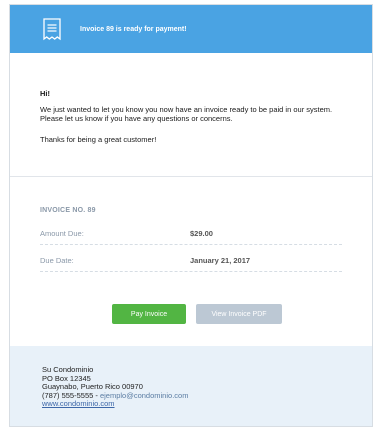 The height and width of the screenshot is (427, 375). Describe the element at coordinates (78, 404) in the screenshot. I see `footer-website-link: www.condominio.com` at that location.